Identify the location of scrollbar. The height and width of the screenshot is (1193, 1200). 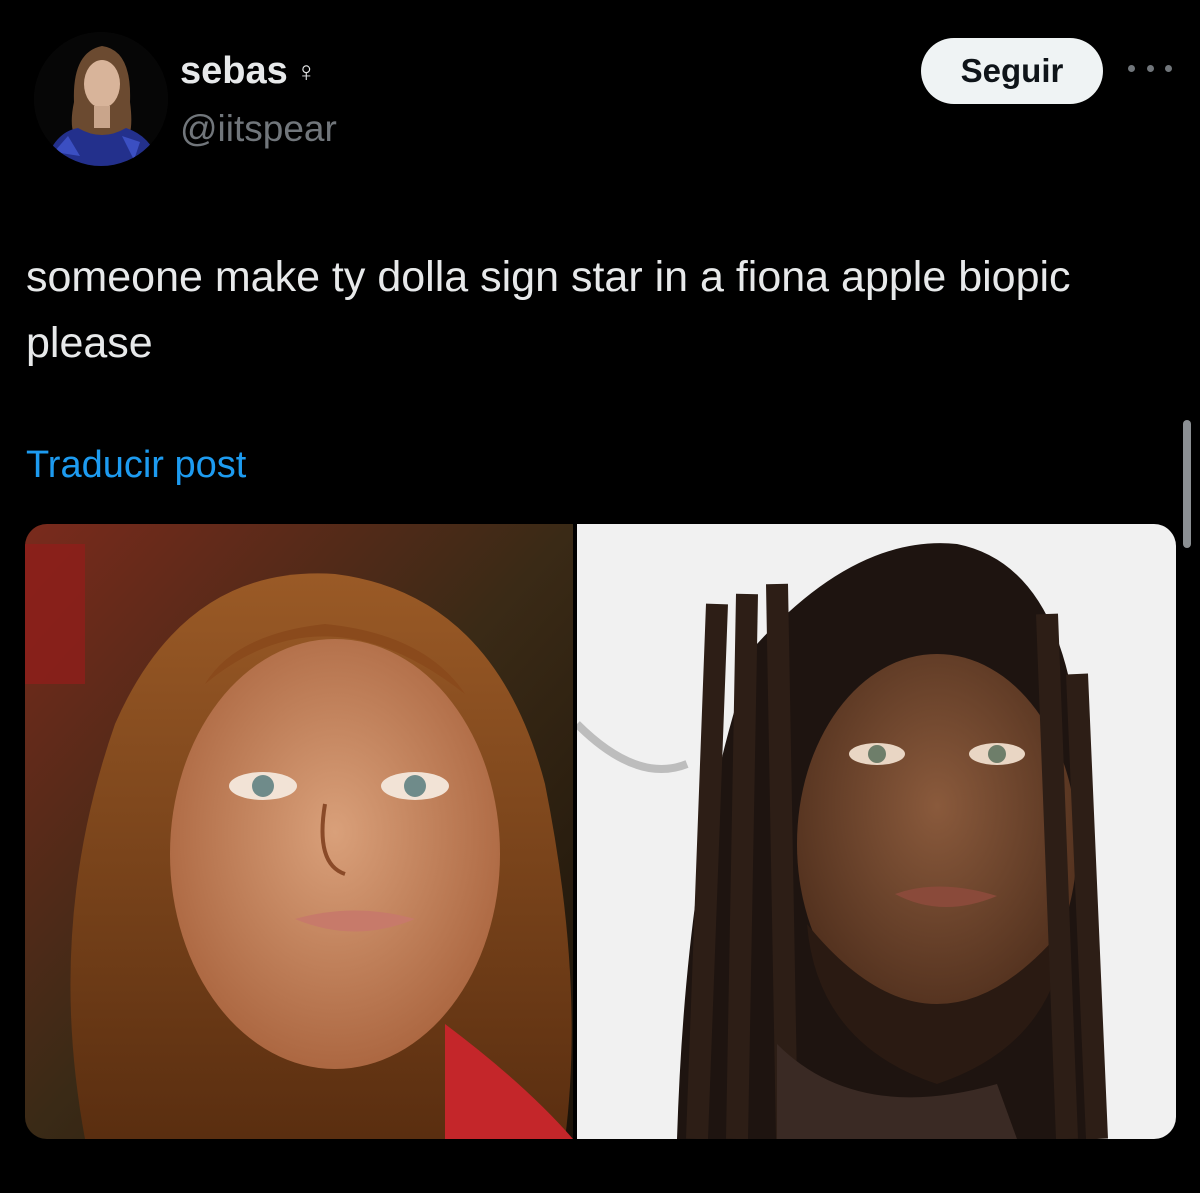
(1187, 484).